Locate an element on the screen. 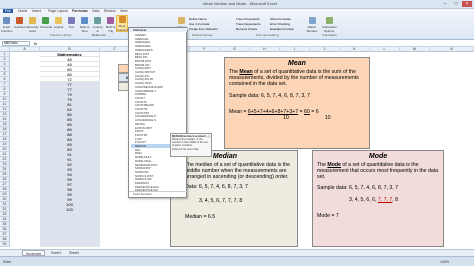 The image size is (474, 266). define-name-button: Define Name is located at coordinates (198, 19).